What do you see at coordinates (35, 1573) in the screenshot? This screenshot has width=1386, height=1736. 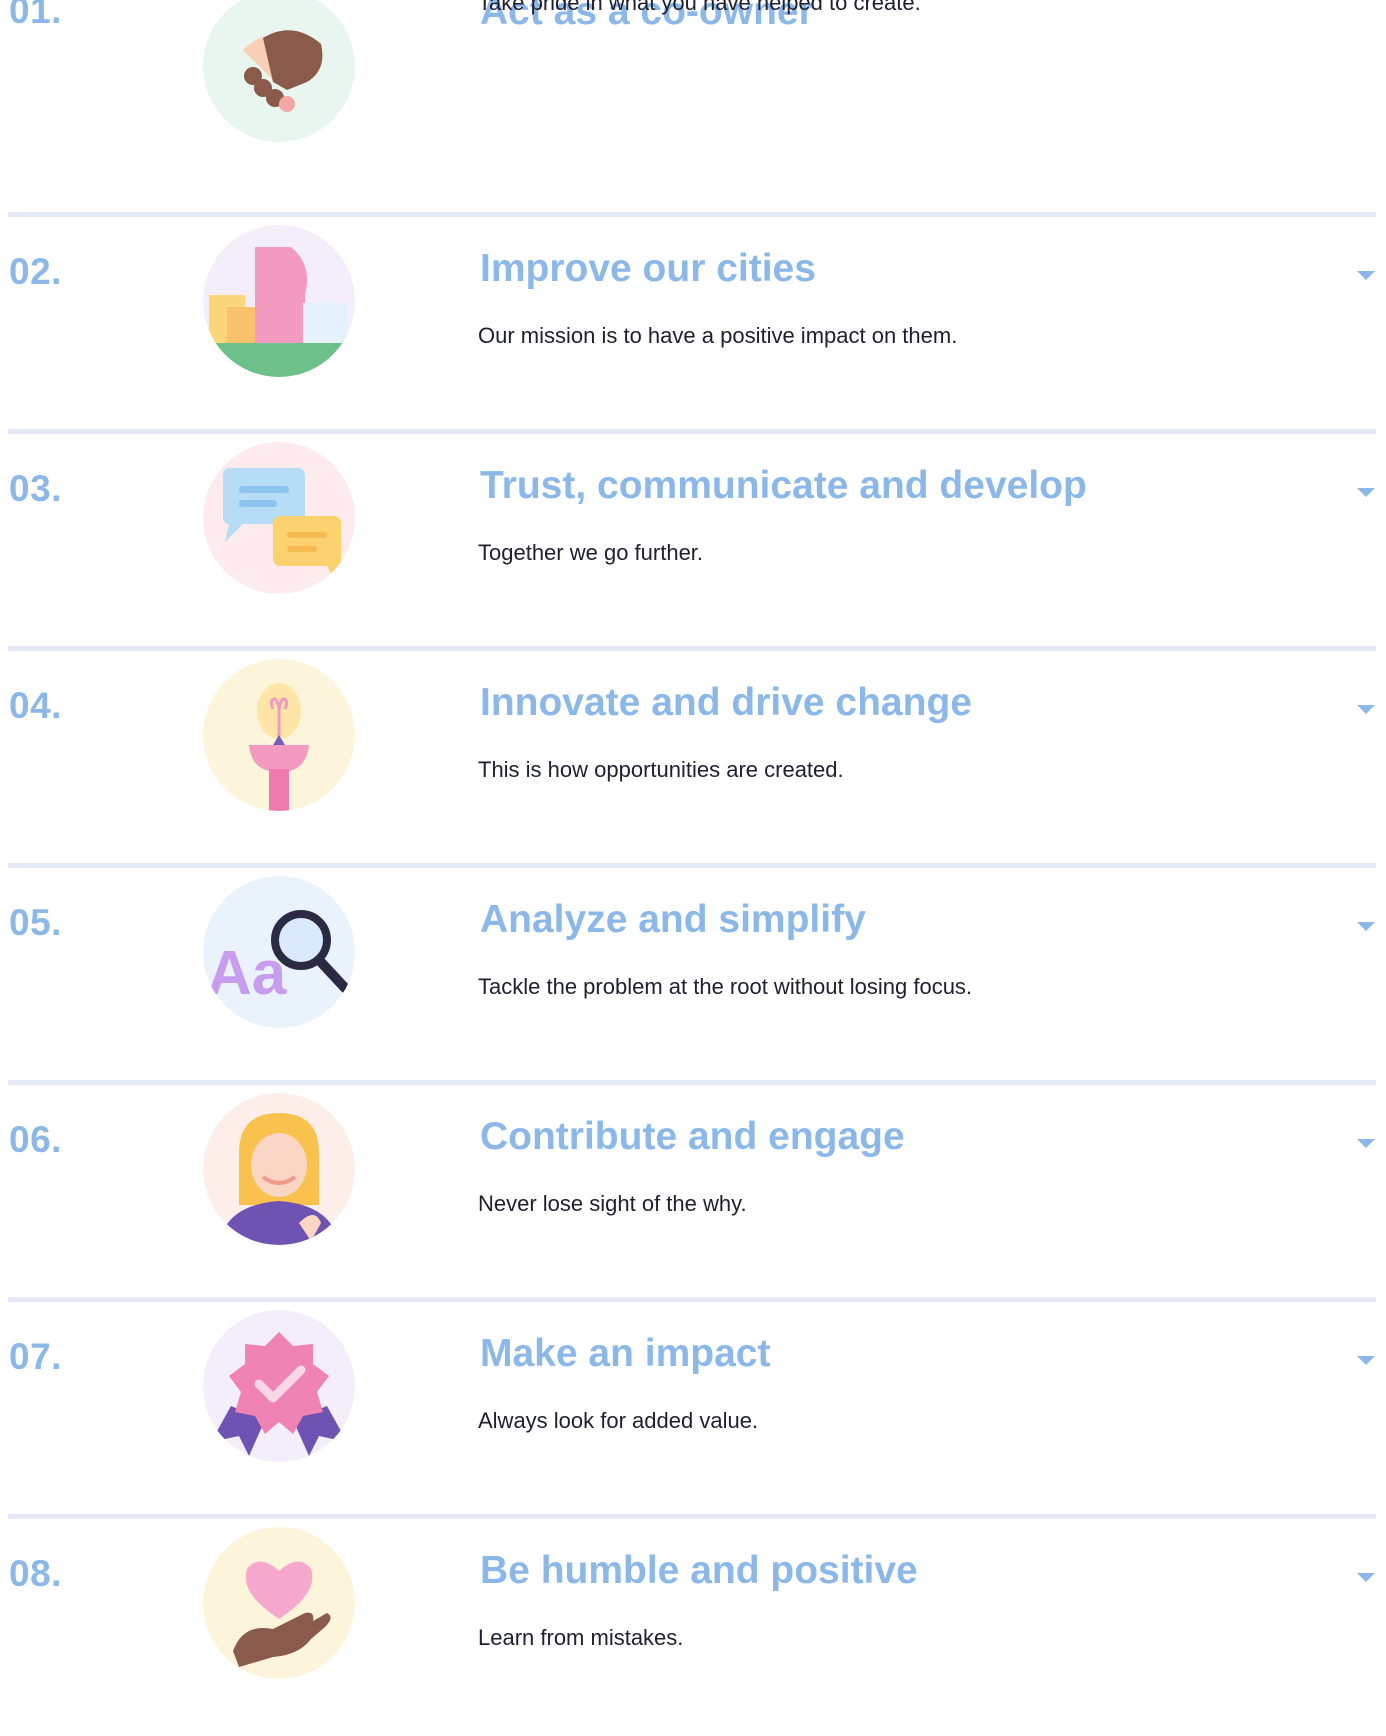 I see `item-number: 08.` at bounding box center [35, 1573].